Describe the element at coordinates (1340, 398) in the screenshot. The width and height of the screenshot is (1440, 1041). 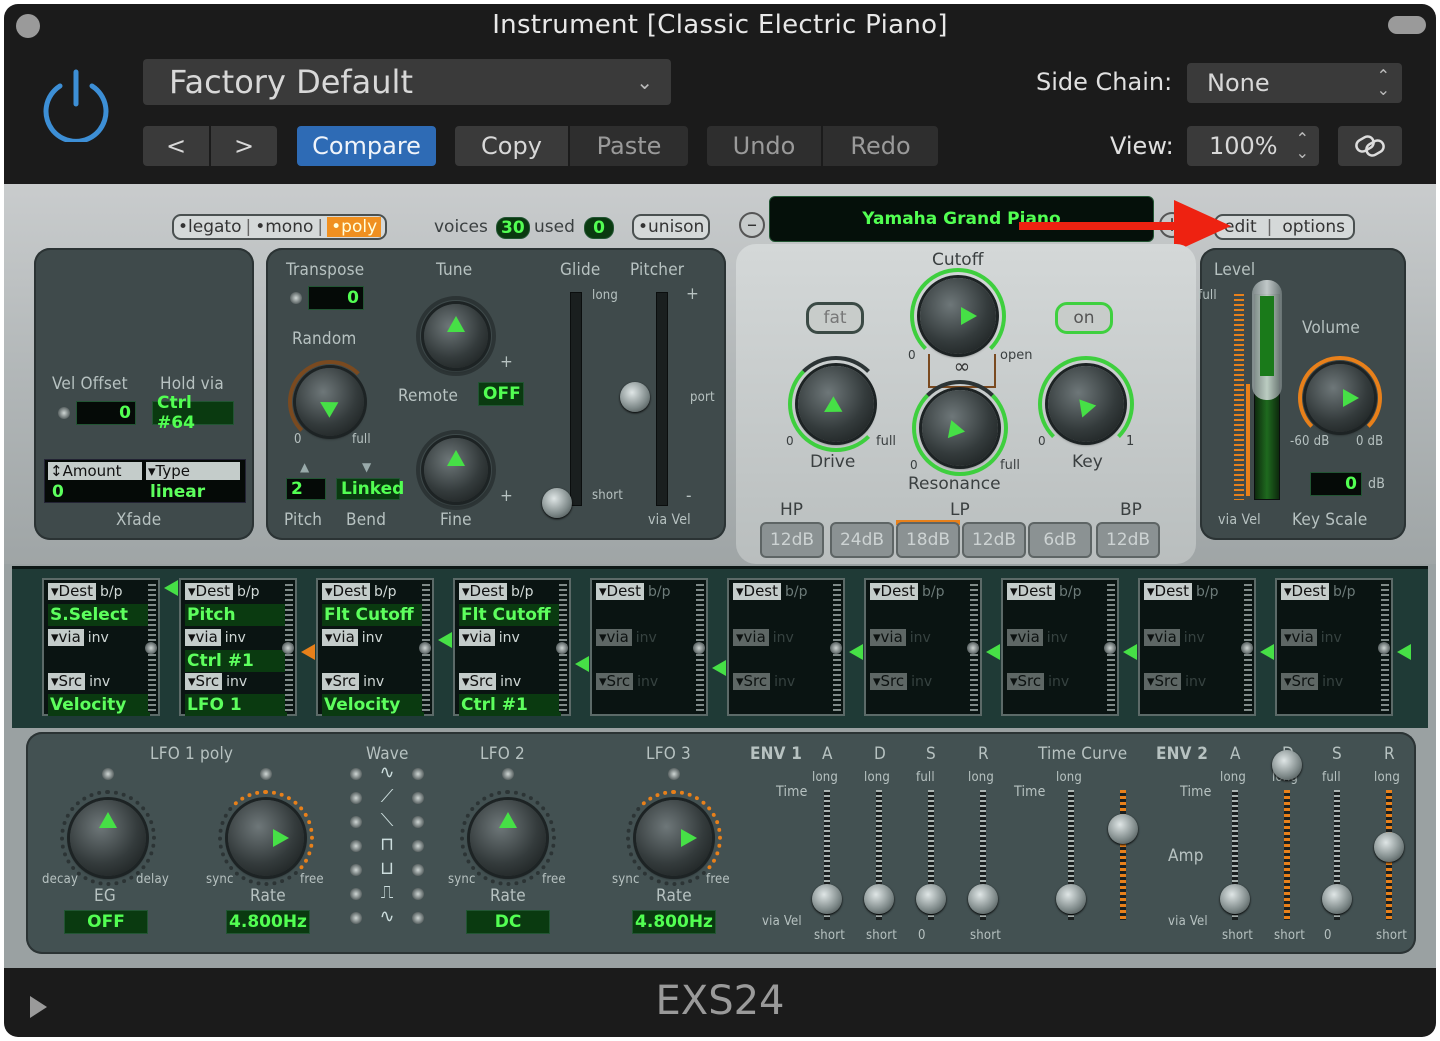
I see `volume-knob` at that location.